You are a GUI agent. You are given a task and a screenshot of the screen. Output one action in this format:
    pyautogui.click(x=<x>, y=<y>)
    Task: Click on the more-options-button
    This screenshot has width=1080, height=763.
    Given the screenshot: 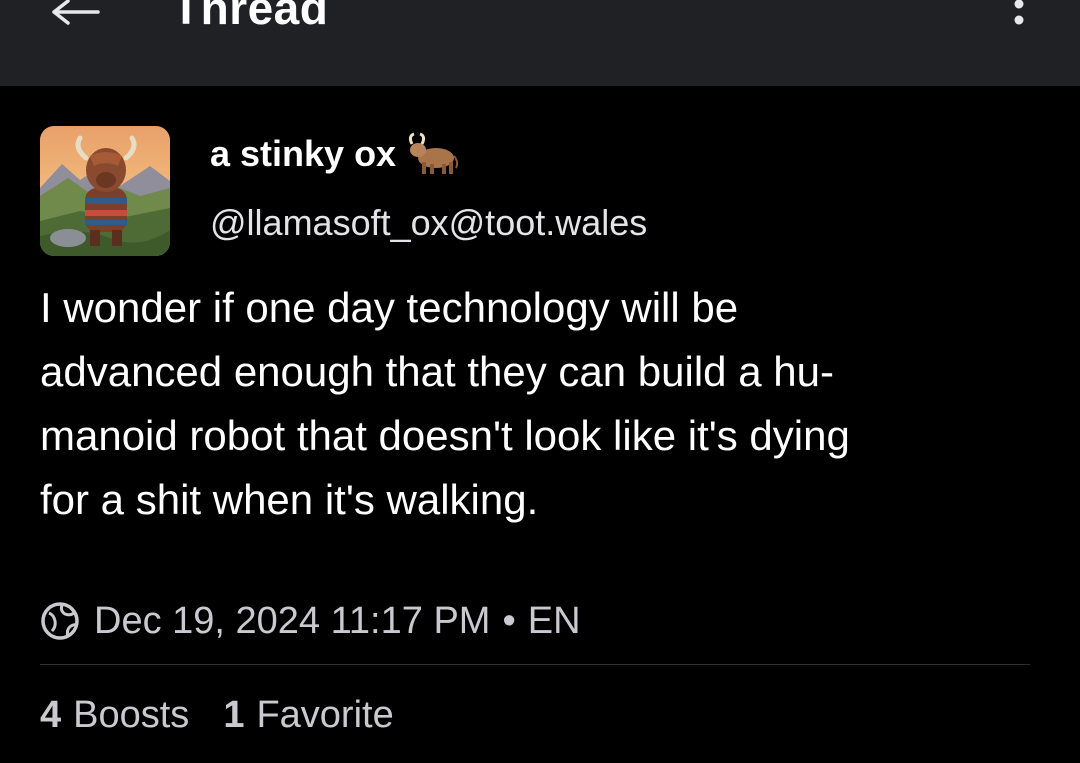 What is the action you would take?
    pyautogui.click(x=1019, y=20)
    